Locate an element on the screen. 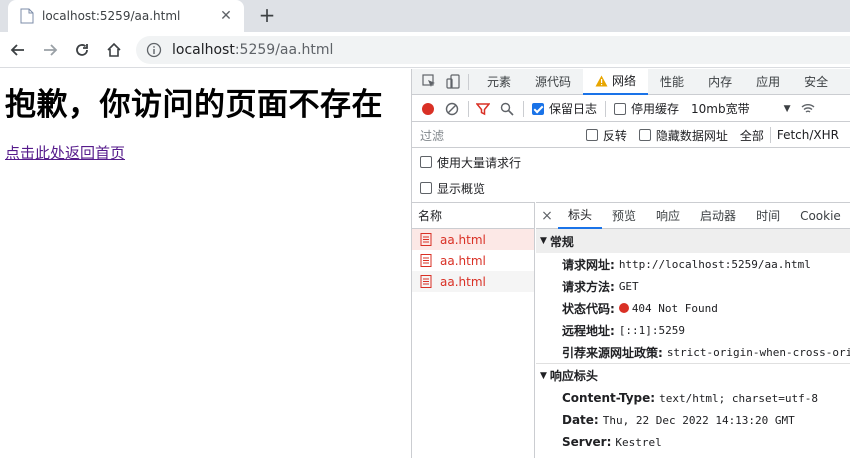 Image resolution: width=850 pixels, height=458 pixels. clear-icon is located at coordinates (452, 109).